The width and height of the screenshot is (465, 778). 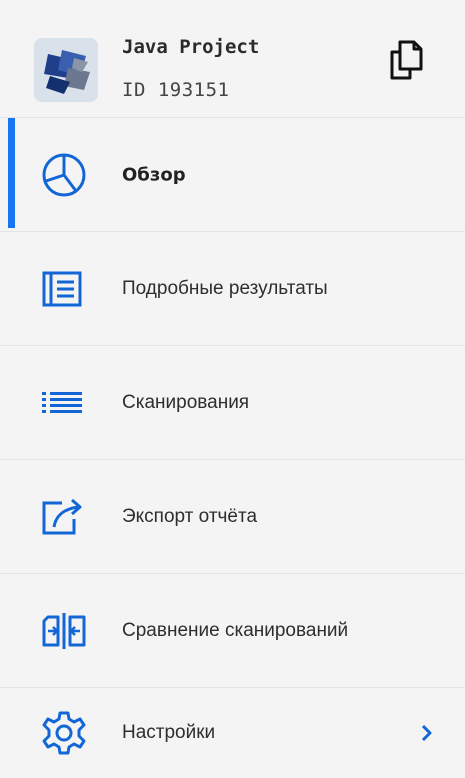 What do you see at coordinates (169, 732) in the screenshot?
I see `nav-item-label: Настройки` at bounding box center [169, 732].